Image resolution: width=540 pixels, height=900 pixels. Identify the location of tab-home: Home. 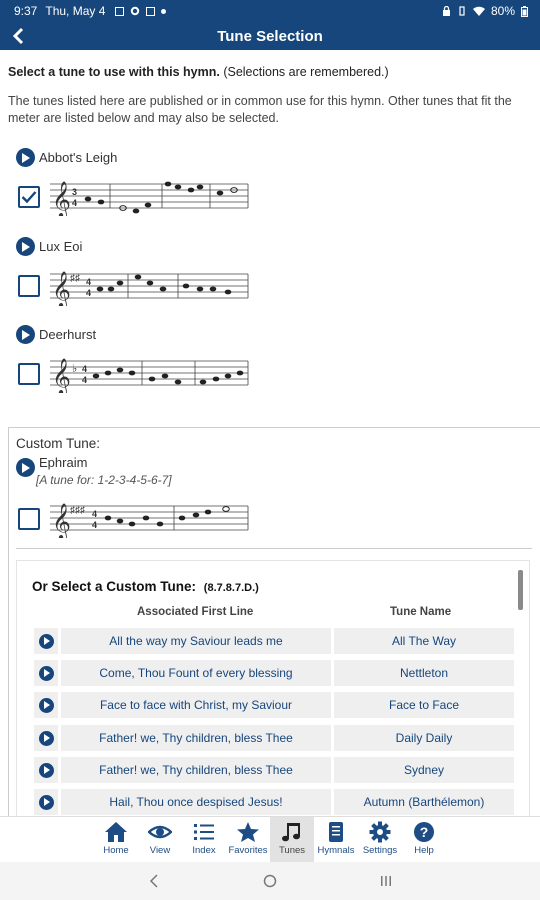
(116, 840).